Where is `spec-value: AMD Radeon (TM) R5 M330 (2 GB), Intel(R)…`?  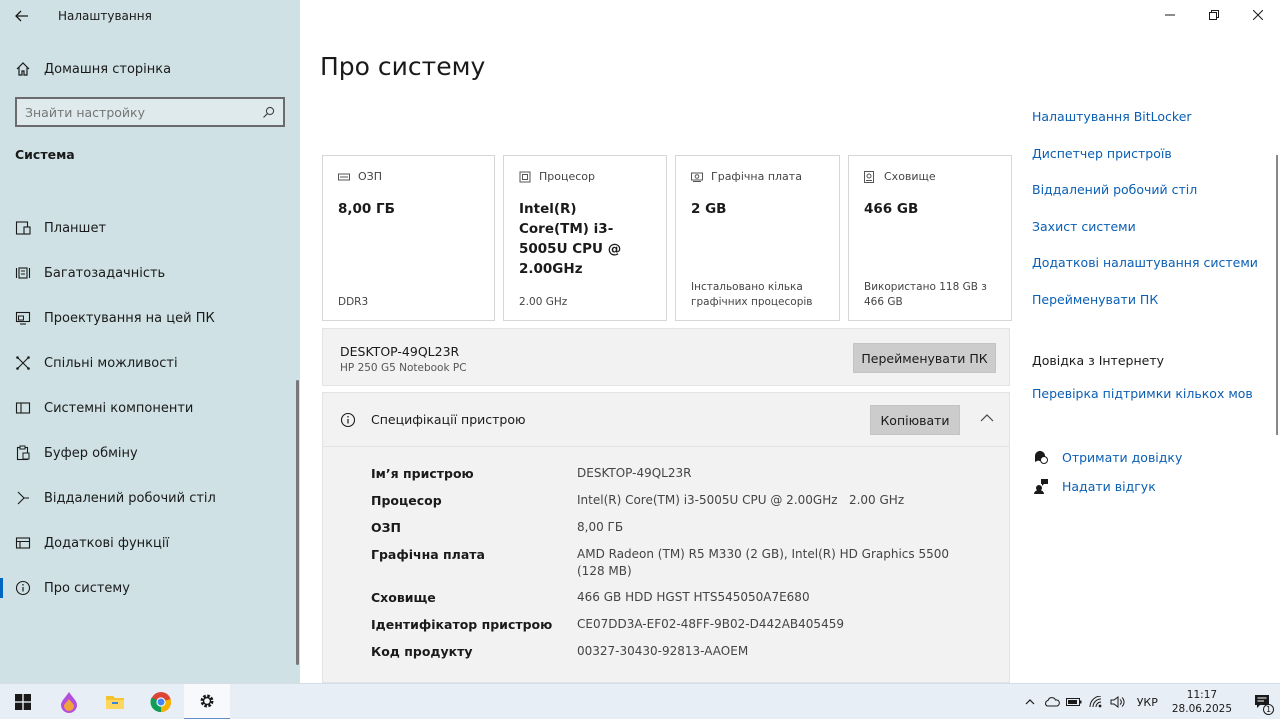 spec-value: AMD Radeon (TM) R5 M330 (2 GB), Intel(R)… is located at coordinates (763, 562).